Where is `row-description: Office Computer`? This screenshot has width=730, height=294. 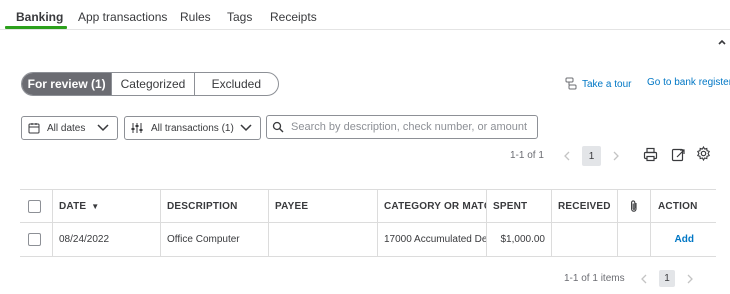 row-description: Office Computer is located at coordinates (214, 239).